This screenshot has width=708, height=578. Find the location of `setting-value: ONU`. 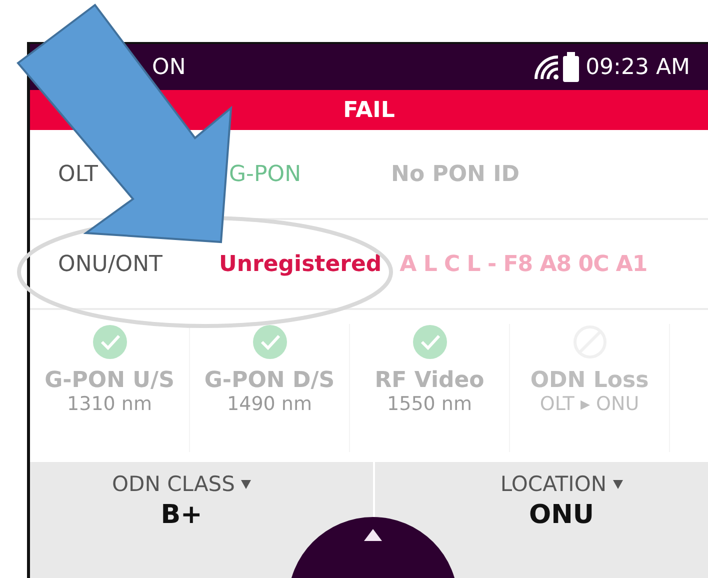

setting-value: ONU is located at coordinates (561, 515).